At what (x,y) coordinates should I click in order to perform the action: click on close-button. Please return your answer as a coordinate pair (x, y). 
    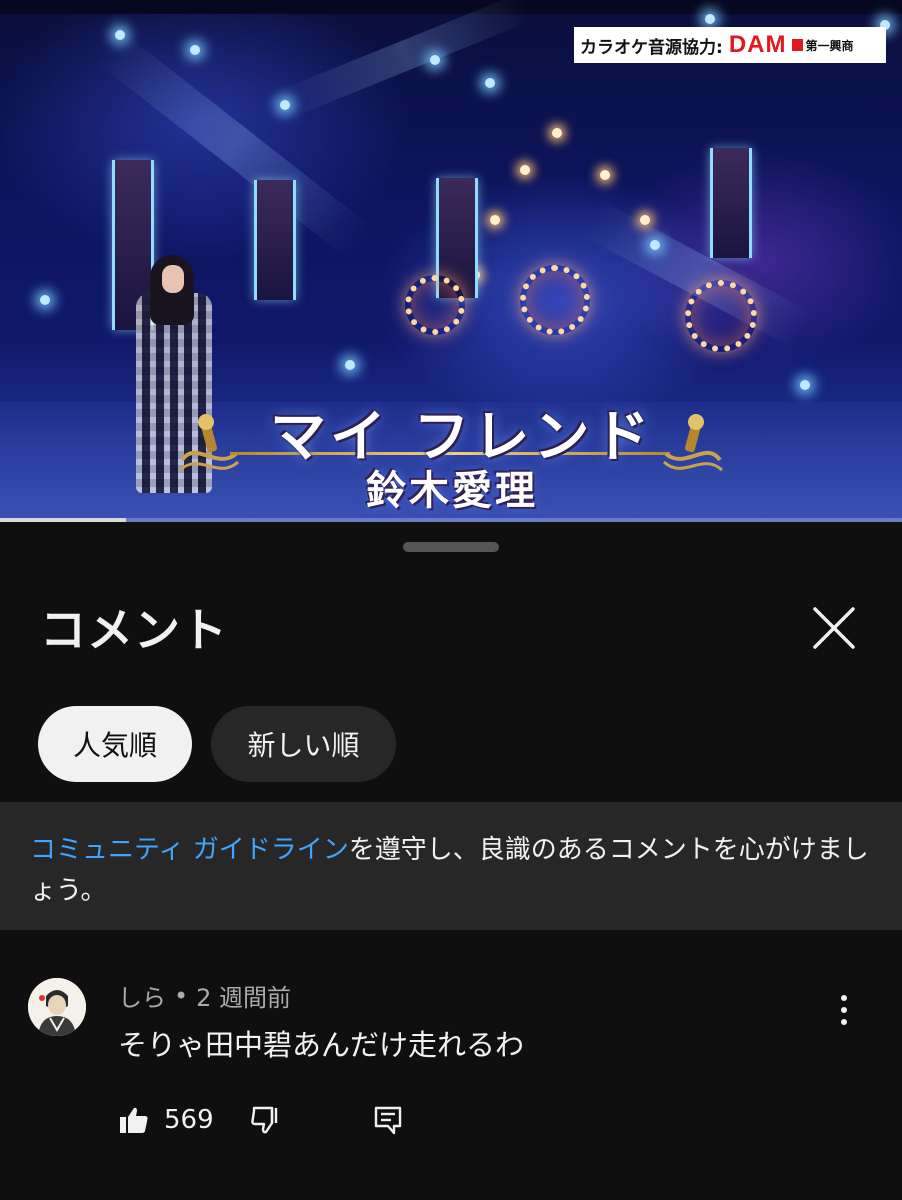
    Looking at the image, I should click on (834, 628).